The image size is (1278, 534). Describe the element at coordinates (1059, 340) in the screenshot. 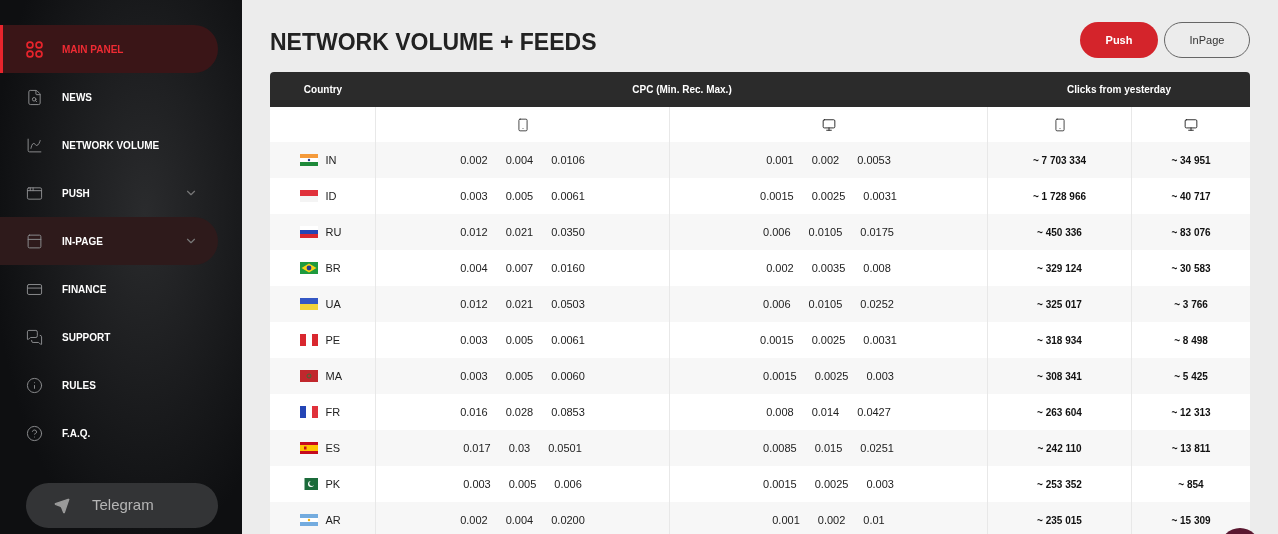

I see `clicks-value: ~ 318 934` at that location.